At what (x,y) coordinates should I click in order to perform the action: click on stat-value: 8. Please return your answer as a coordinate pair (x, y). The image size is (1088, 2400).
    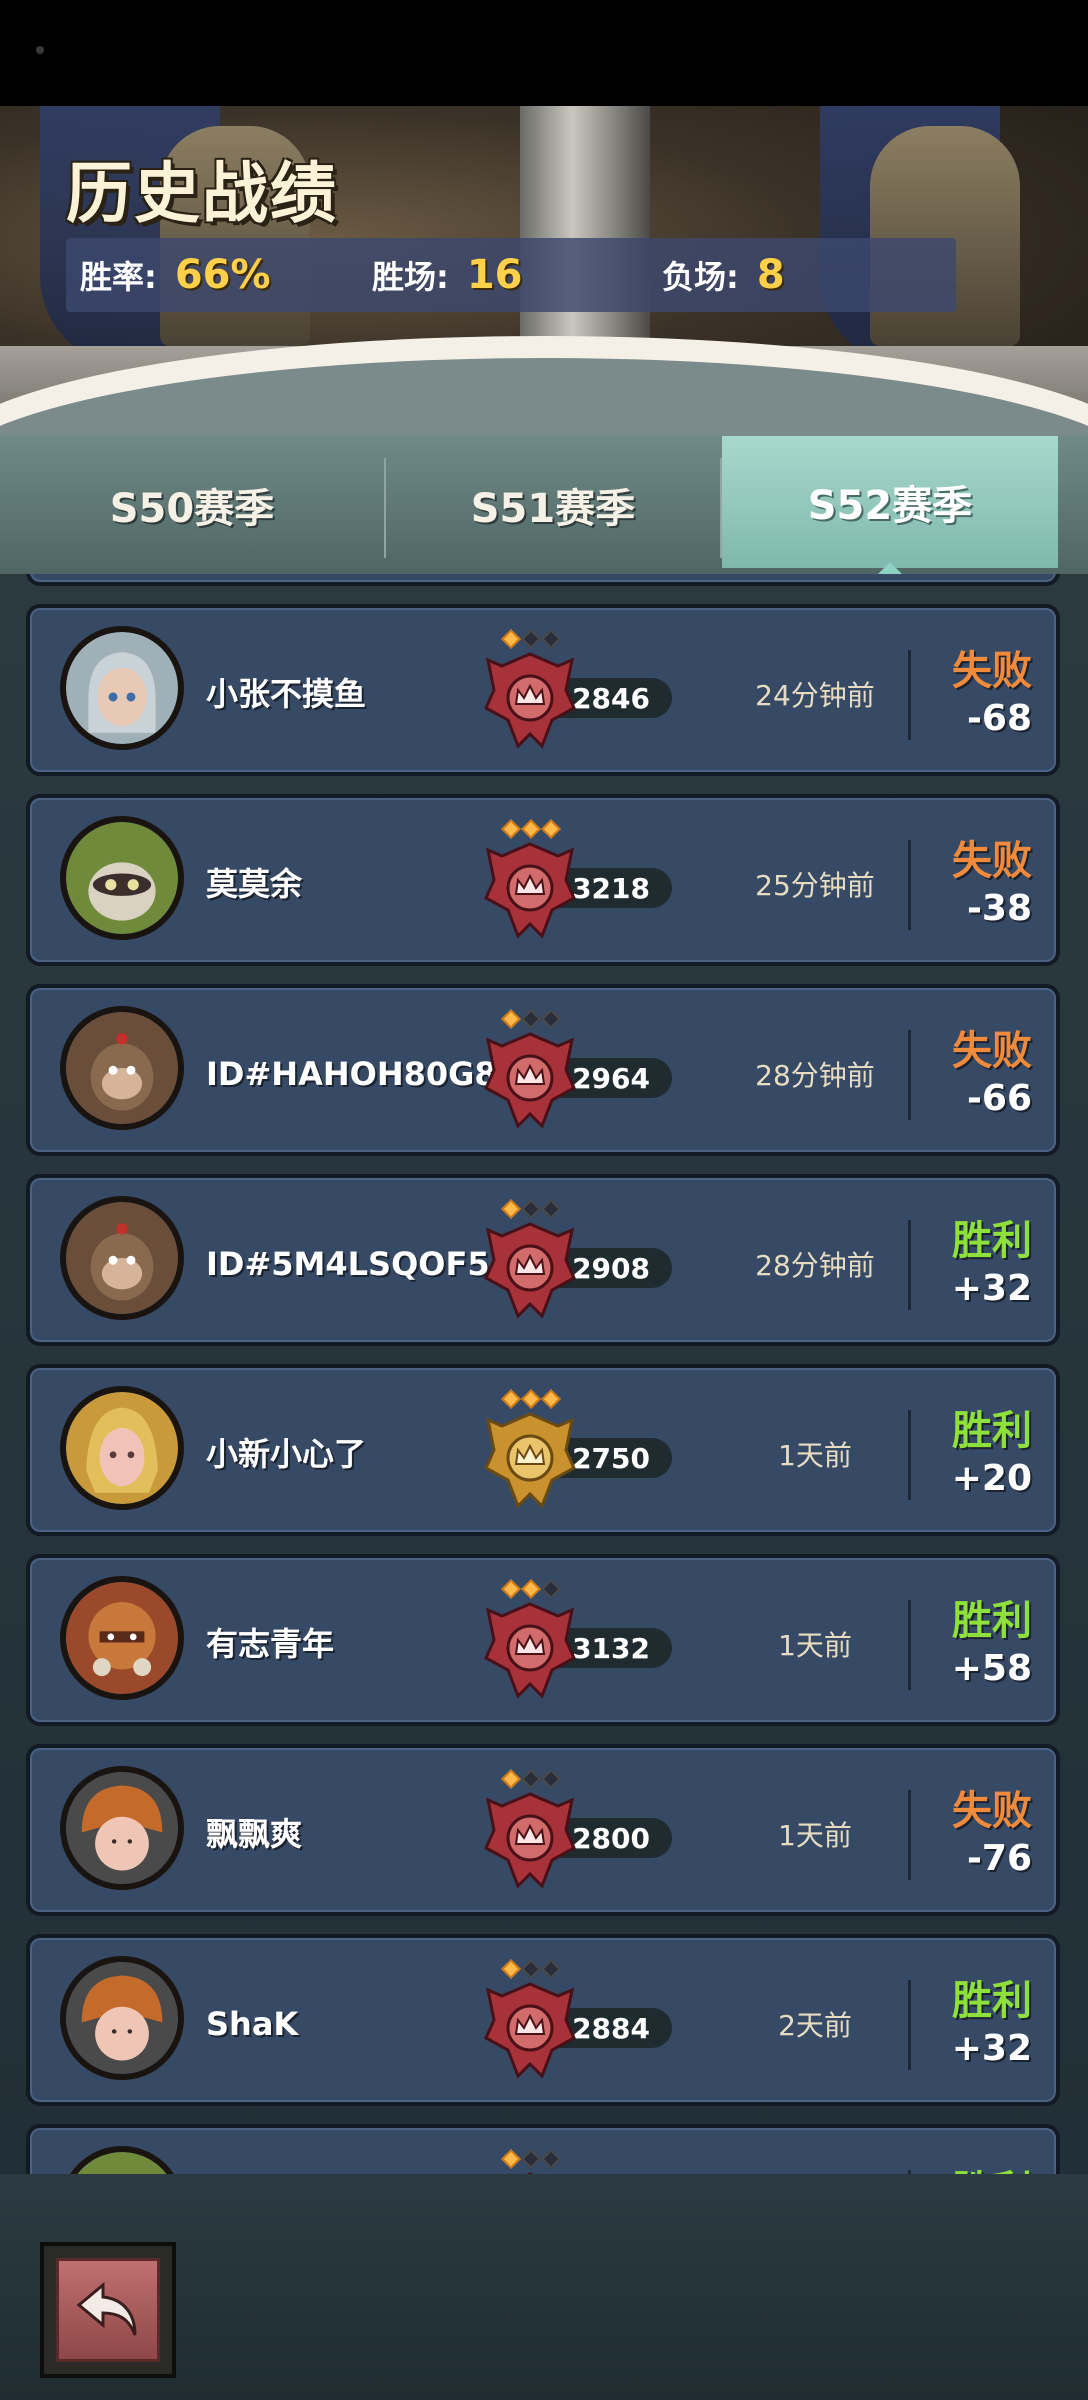
    Looking at the image, I should click on (770, 275).